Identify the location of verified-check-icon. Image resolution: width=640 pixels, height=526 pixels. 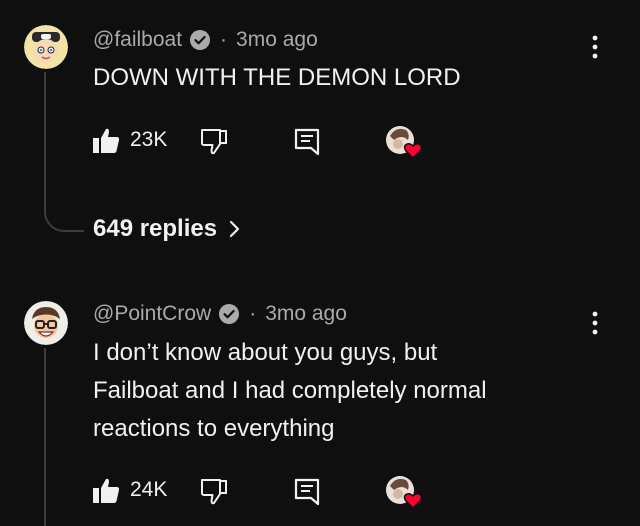
(229, 314).